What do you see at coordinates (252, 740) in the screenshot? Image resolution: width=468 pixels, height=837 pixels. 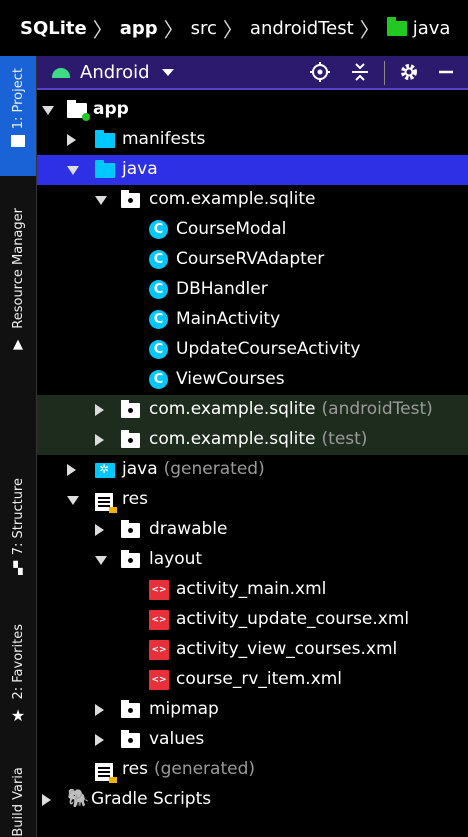 I see `tree-item: values` at bounding box center [252, 740].